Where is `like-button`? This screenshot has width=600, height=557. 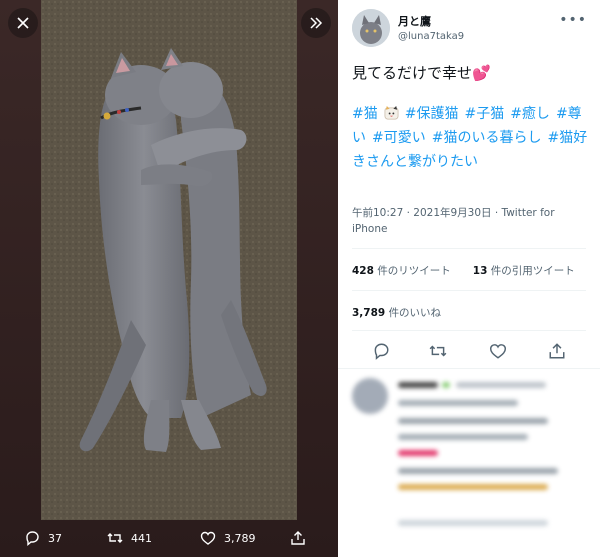 like-button is located at coordinates (498, 351).